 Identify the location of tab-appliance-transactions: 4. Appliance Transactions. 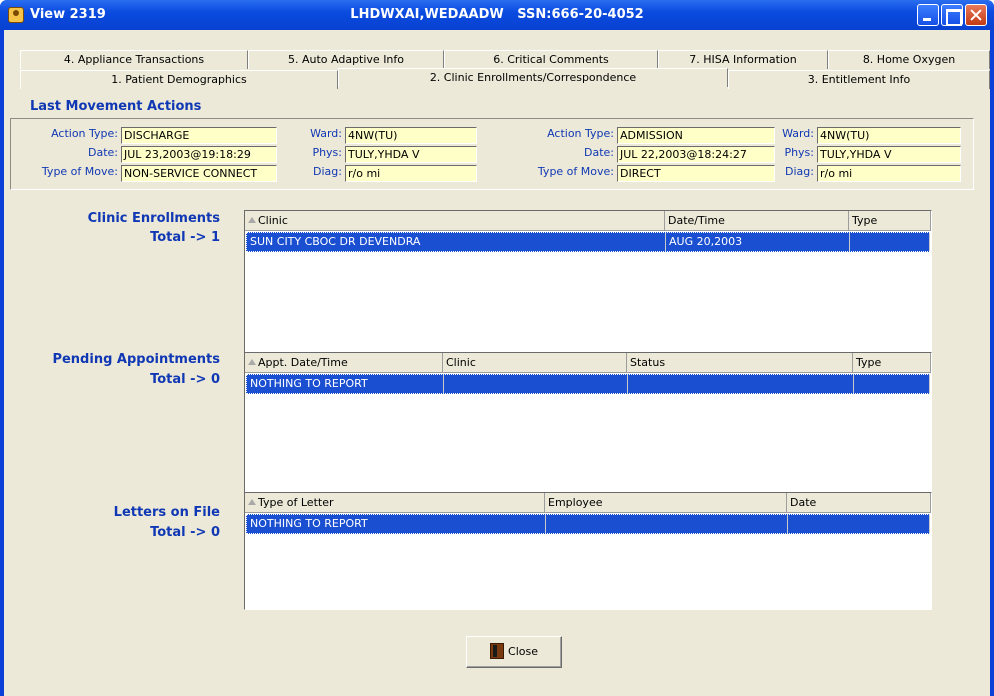
(134, 59).